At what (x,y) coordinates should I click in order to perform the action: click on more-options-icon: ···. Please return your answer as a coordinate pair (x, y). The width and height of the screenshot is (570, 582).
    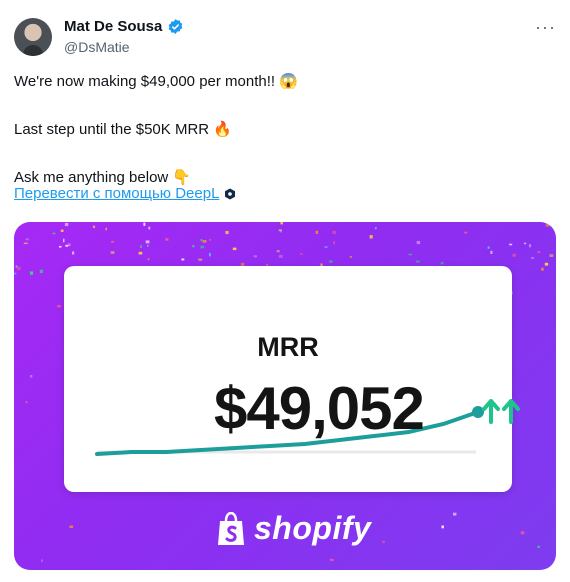
    Looking at the image, I should click on (545, 27).